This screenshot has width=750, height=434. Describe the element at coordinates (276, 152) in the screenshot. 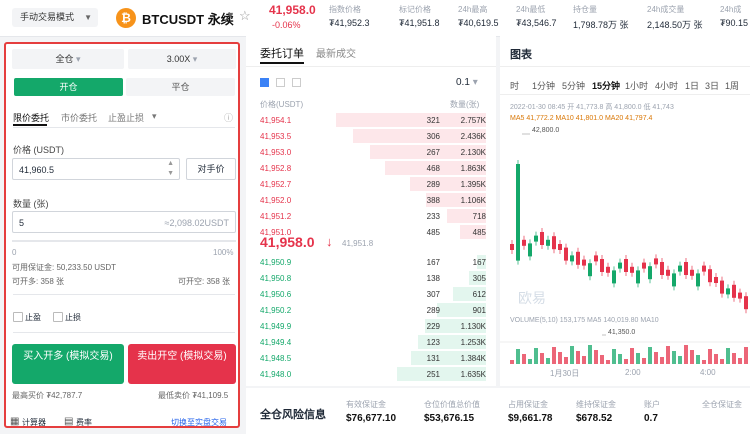

I see `ask-price: 41,953.0` at that location.